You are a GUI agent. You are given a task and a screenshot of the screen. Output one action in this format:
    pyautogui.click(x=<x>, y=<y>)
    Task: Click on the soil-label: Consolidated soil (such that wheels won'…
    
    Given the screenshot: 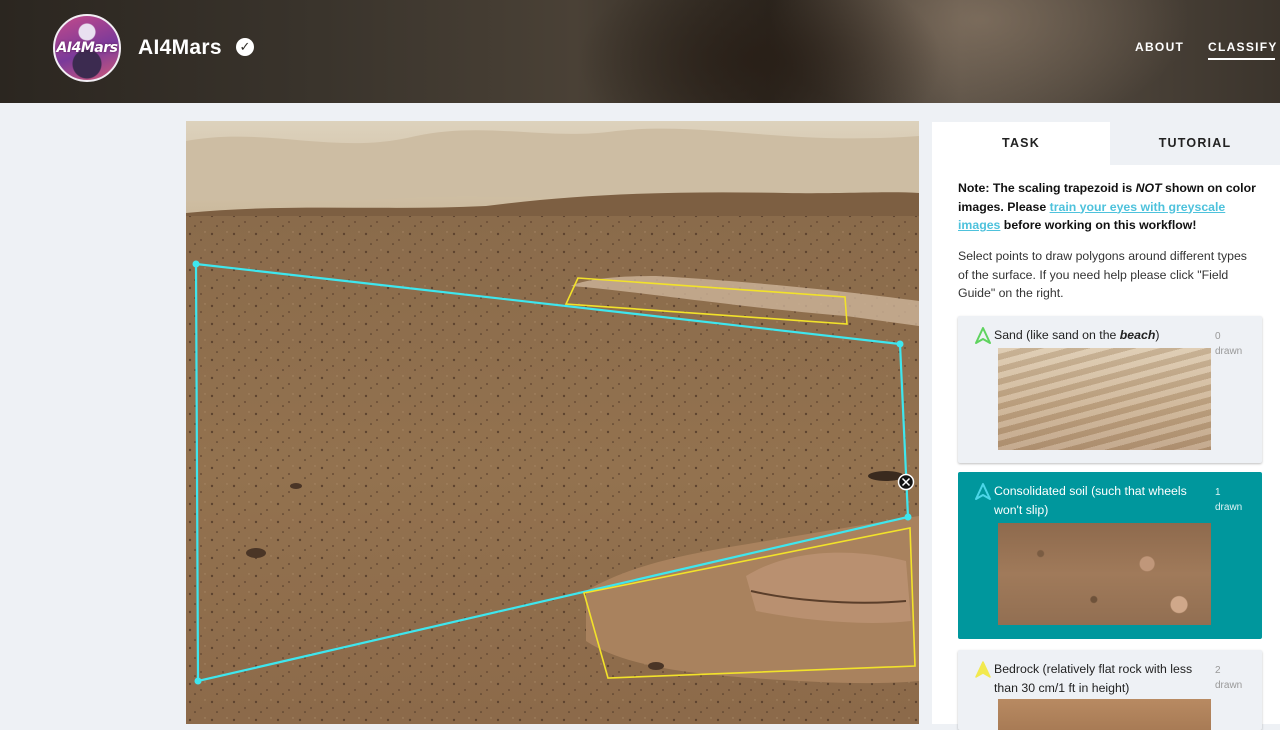 What is the action you would take?
    pyautogui.click(x=1090, y=500)
    